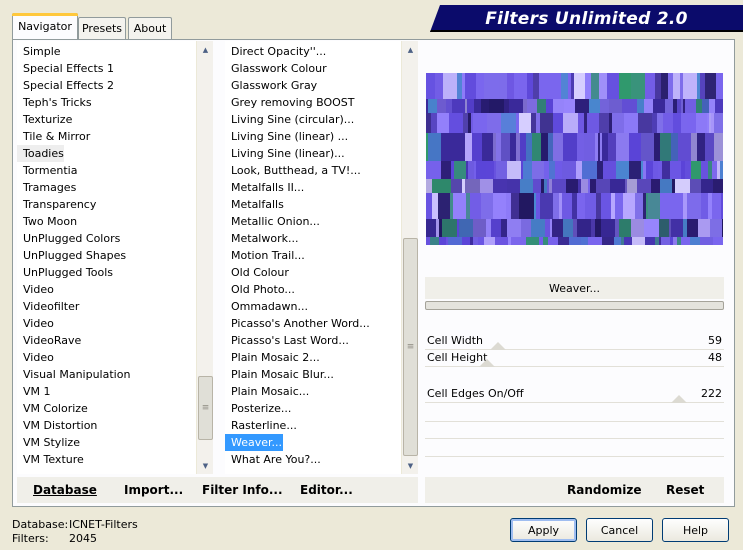 The height and width of the screenshot is (550, 743). I want to click on category-item: Tramages, so click(46, 187).